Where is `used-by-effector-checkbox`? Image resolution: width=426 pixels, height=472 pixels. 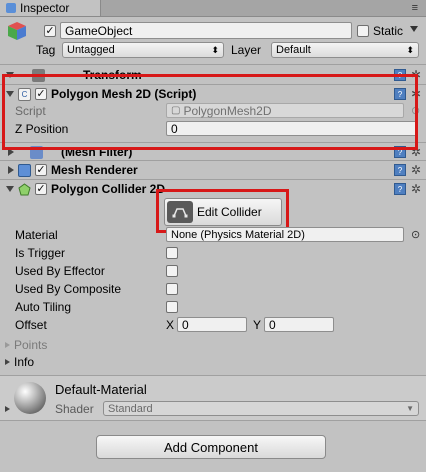
used-by-effector-checkbox is located at coordinates (172, 271).